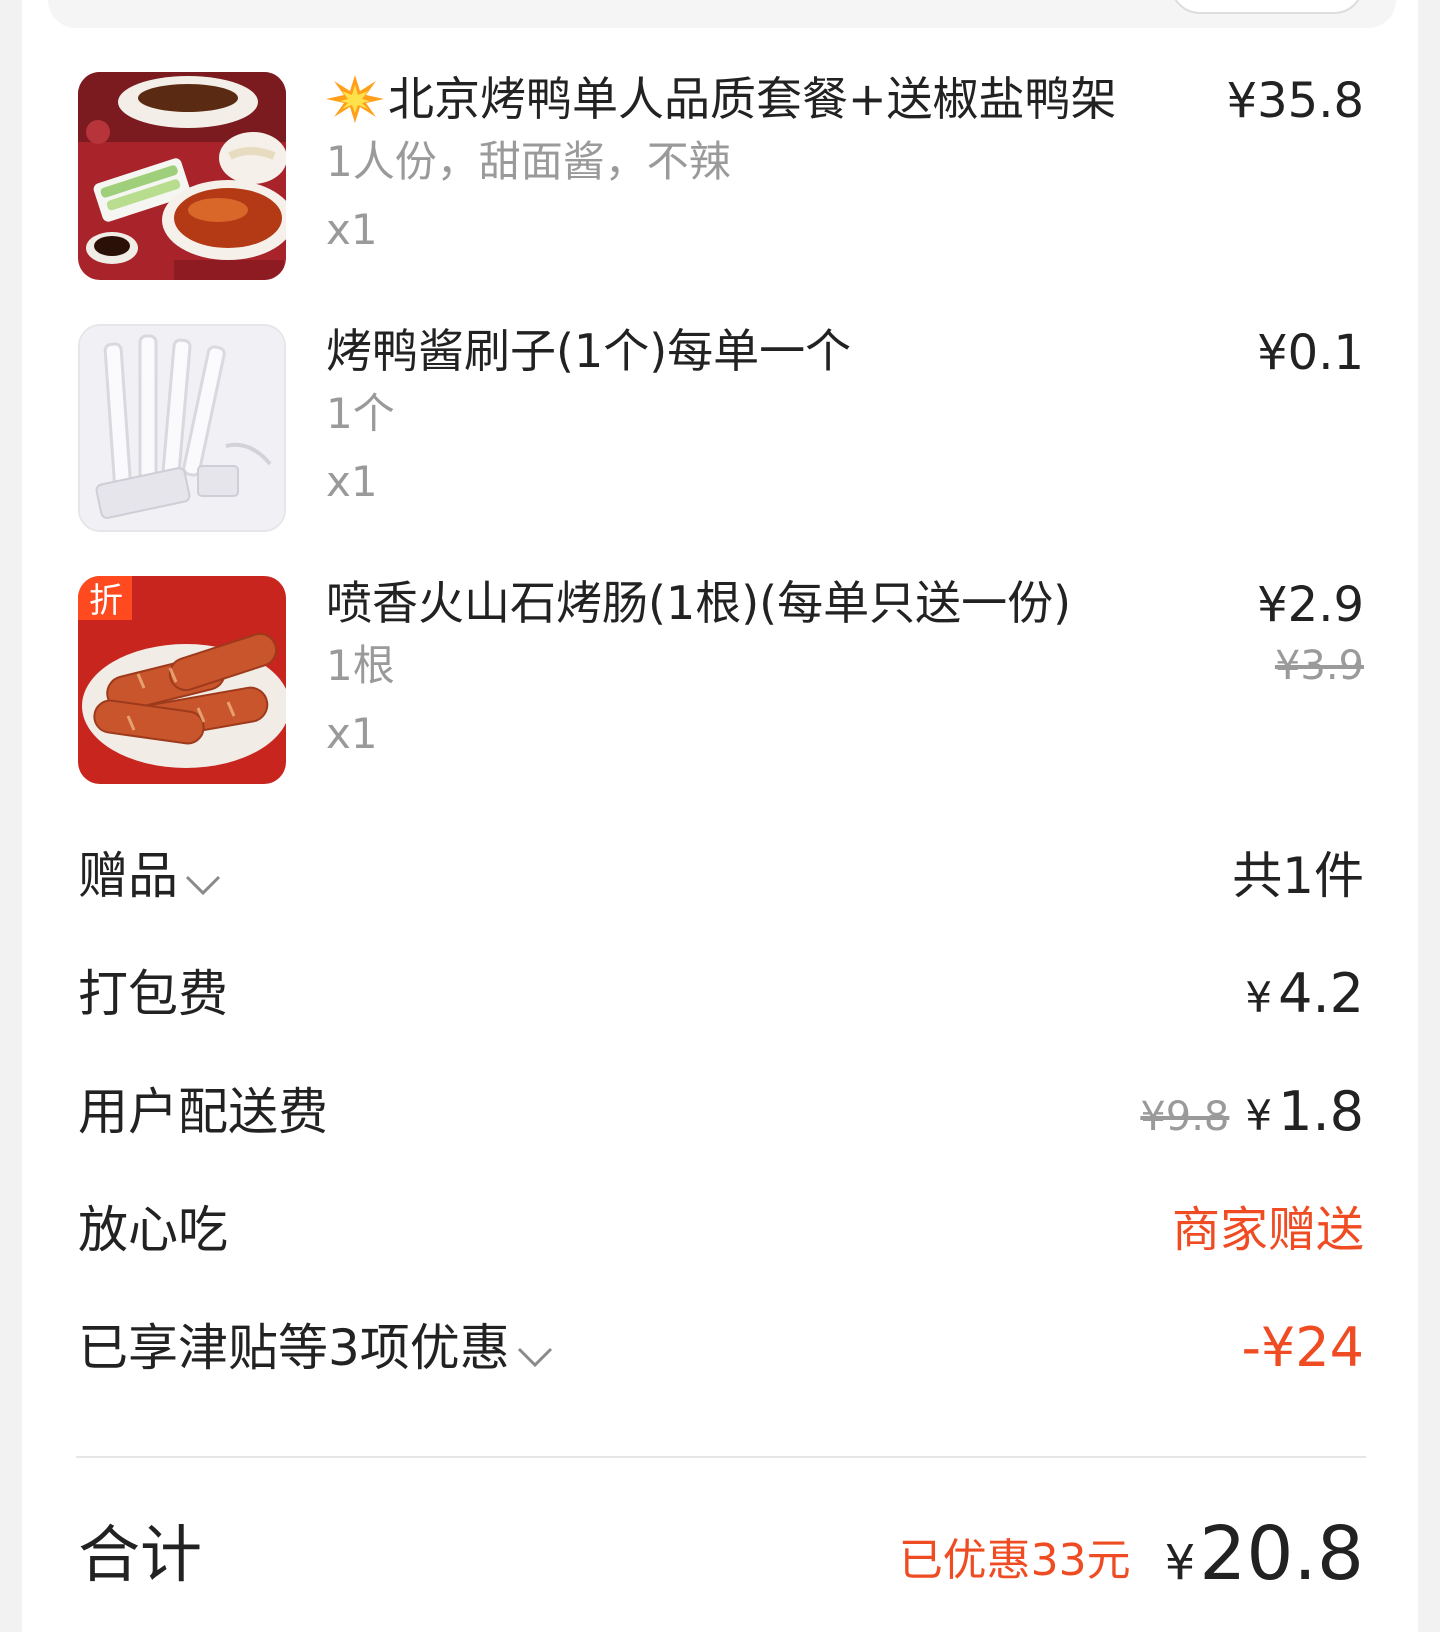 The width and height of the screenshot is (1440, 1632). I want to click on total-label: 合计, so click(140, 1554).